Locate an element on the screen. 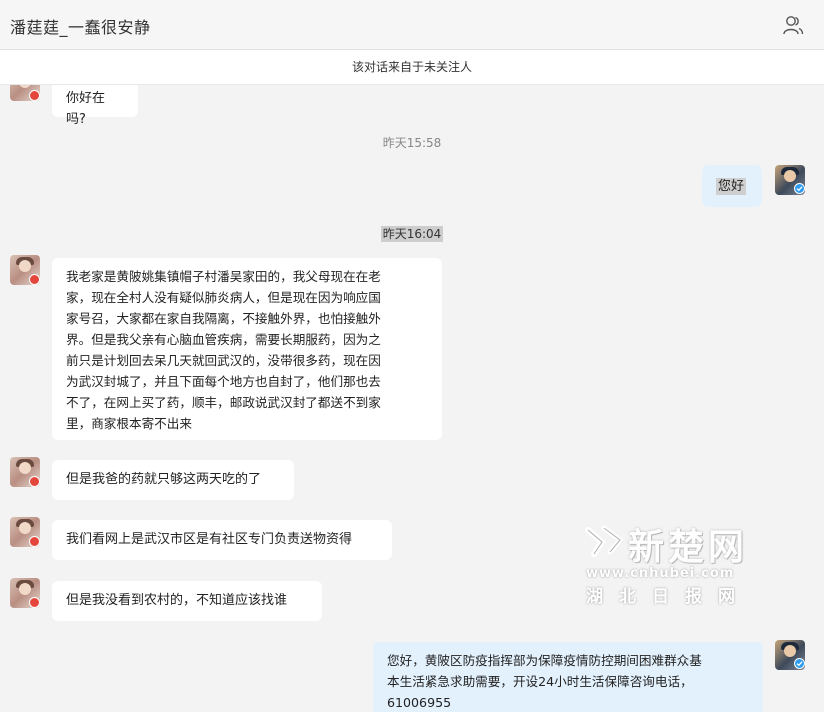 This screenshot has height=712, width=824. message-bubble-incoming: 你好在吗? is located at coordinates (95, 106).